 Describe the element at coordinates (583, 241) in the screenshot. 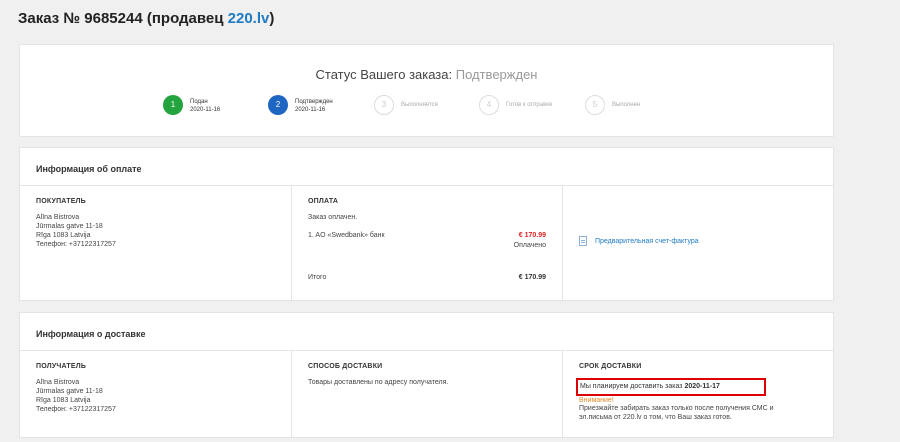

I see `document-icon` at that location.